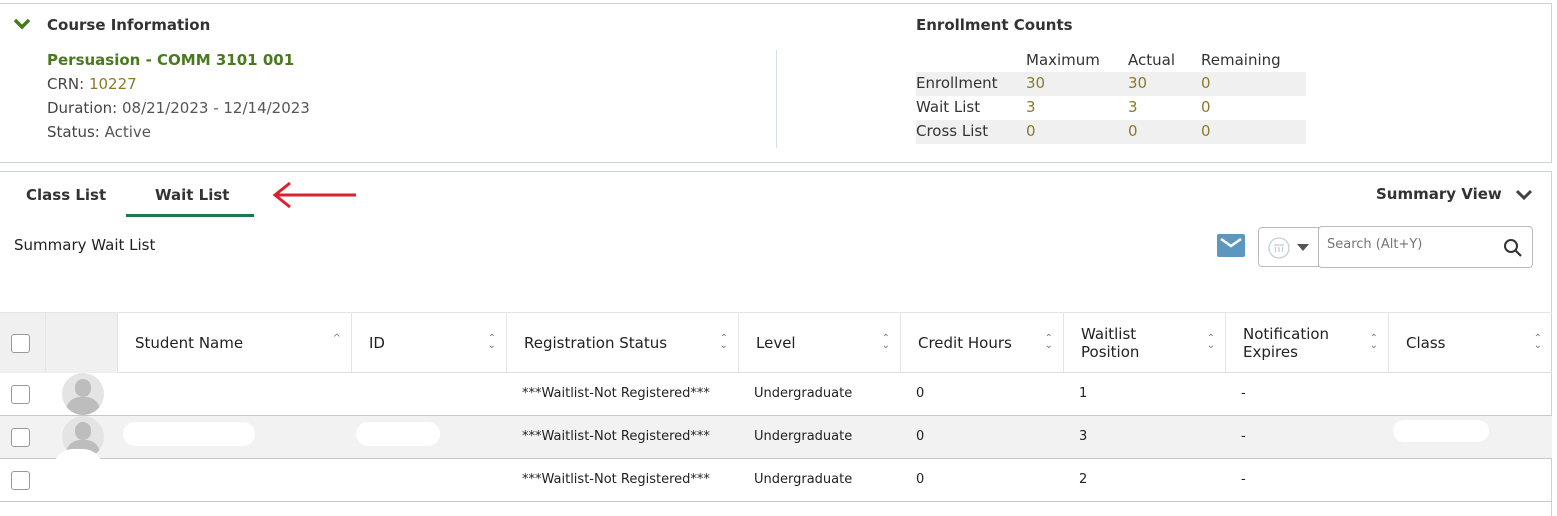 The width and height of the screenshot is (1557, 516). What do you see at coordinates (994, 25) in the screenshot?
I see `enrollment-title: Enrollment Counts` at bounding box center [994, 25].